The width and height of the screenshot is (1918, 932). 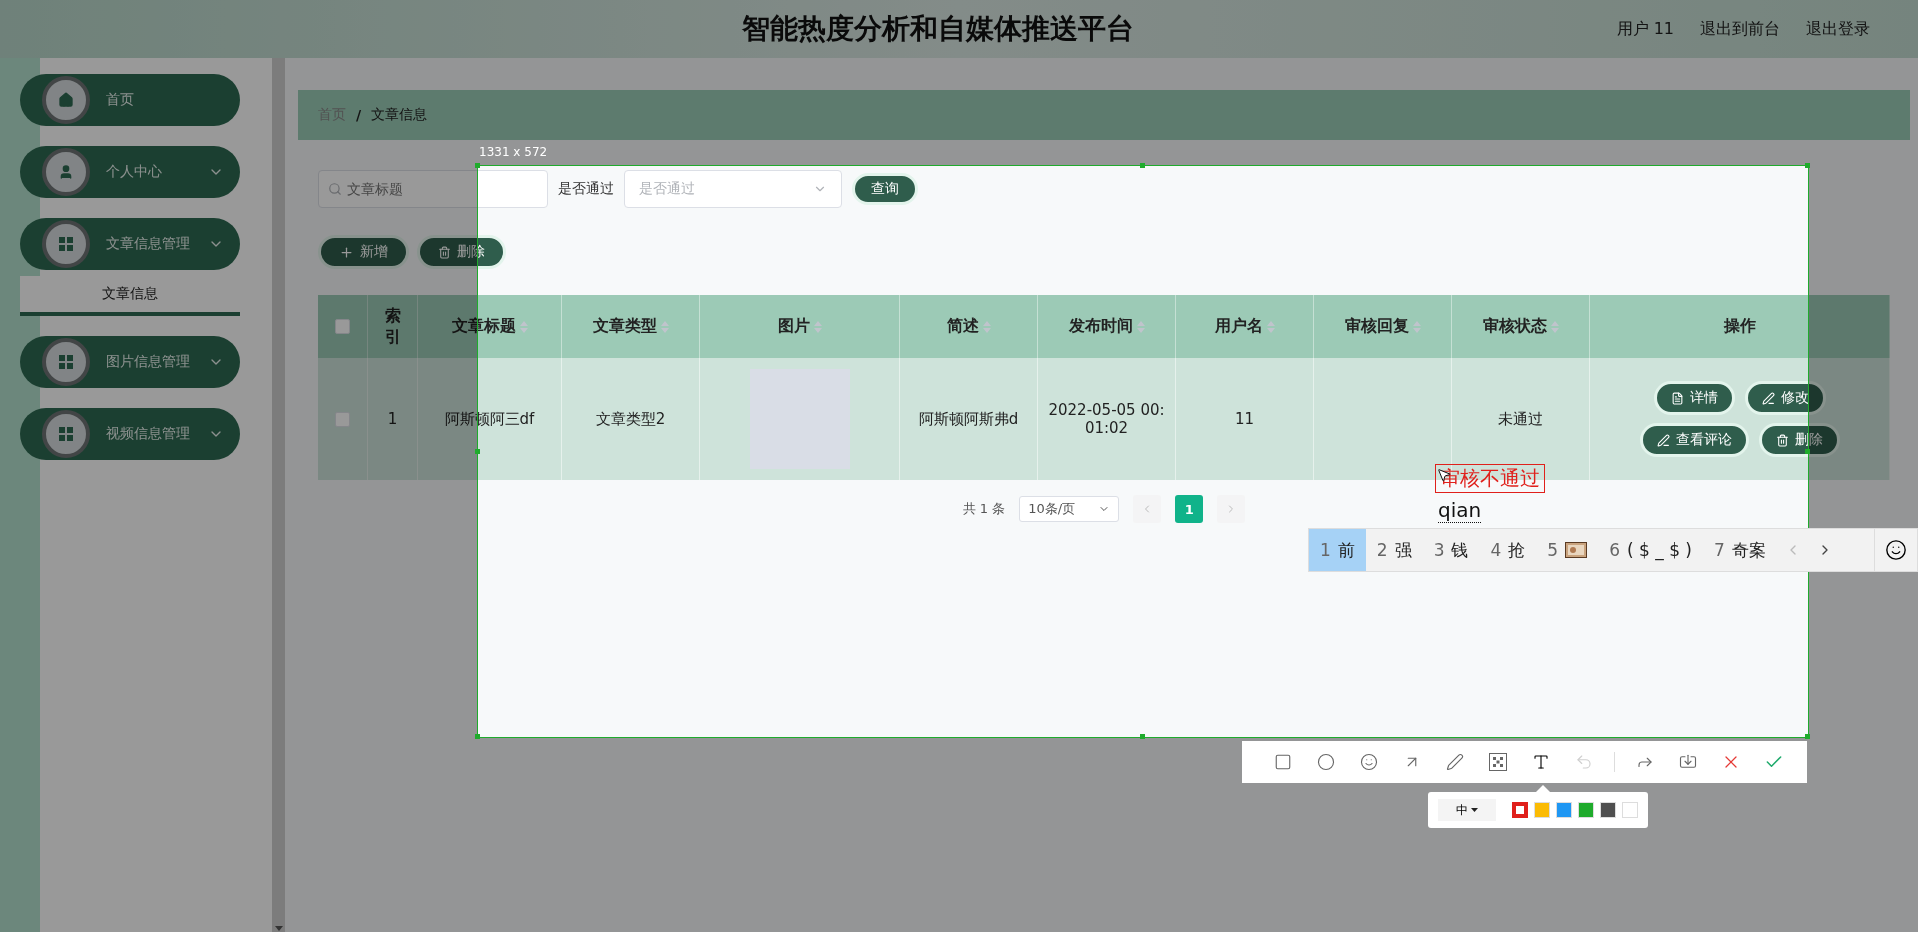 I want to click on text-tool-icon, so click(x=1540, y=762).